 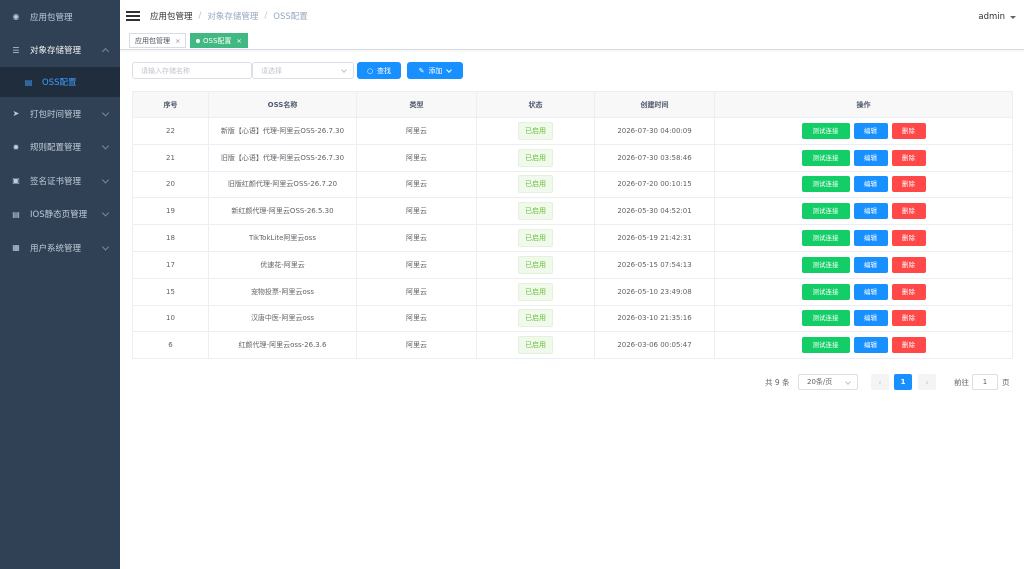 What do you see at coordinates (192, 70) in the screenshot?
I see `storage-name-input: 请输入存储名称` at bounding box center [192, 70].